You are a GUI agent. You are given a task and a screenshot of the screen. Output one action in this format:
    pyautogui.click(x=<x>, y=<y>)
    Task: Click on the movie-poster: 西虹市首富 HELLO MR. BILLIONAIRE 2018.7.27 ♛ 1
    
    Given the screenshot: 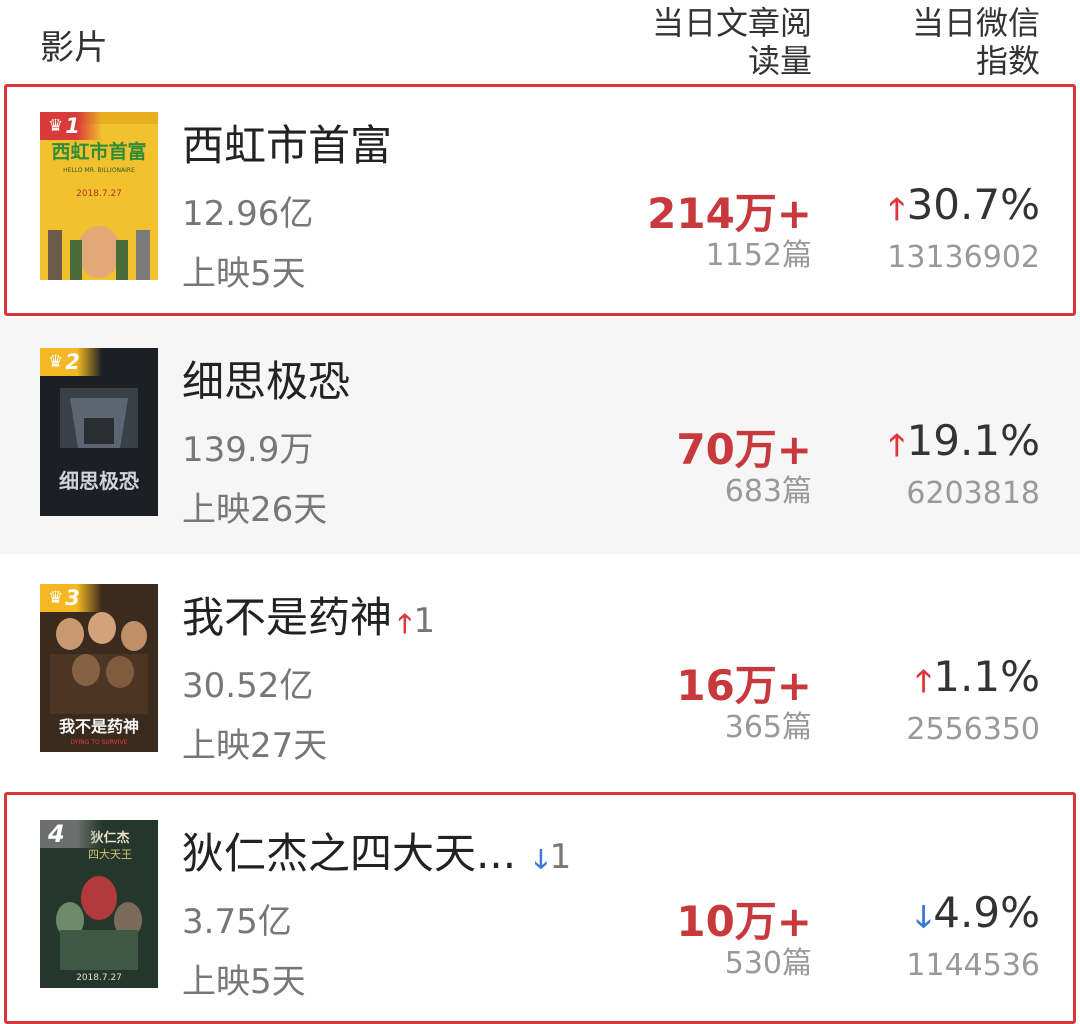 What is the action you would take?
    pyautogui.click(x=99, y=196)
    